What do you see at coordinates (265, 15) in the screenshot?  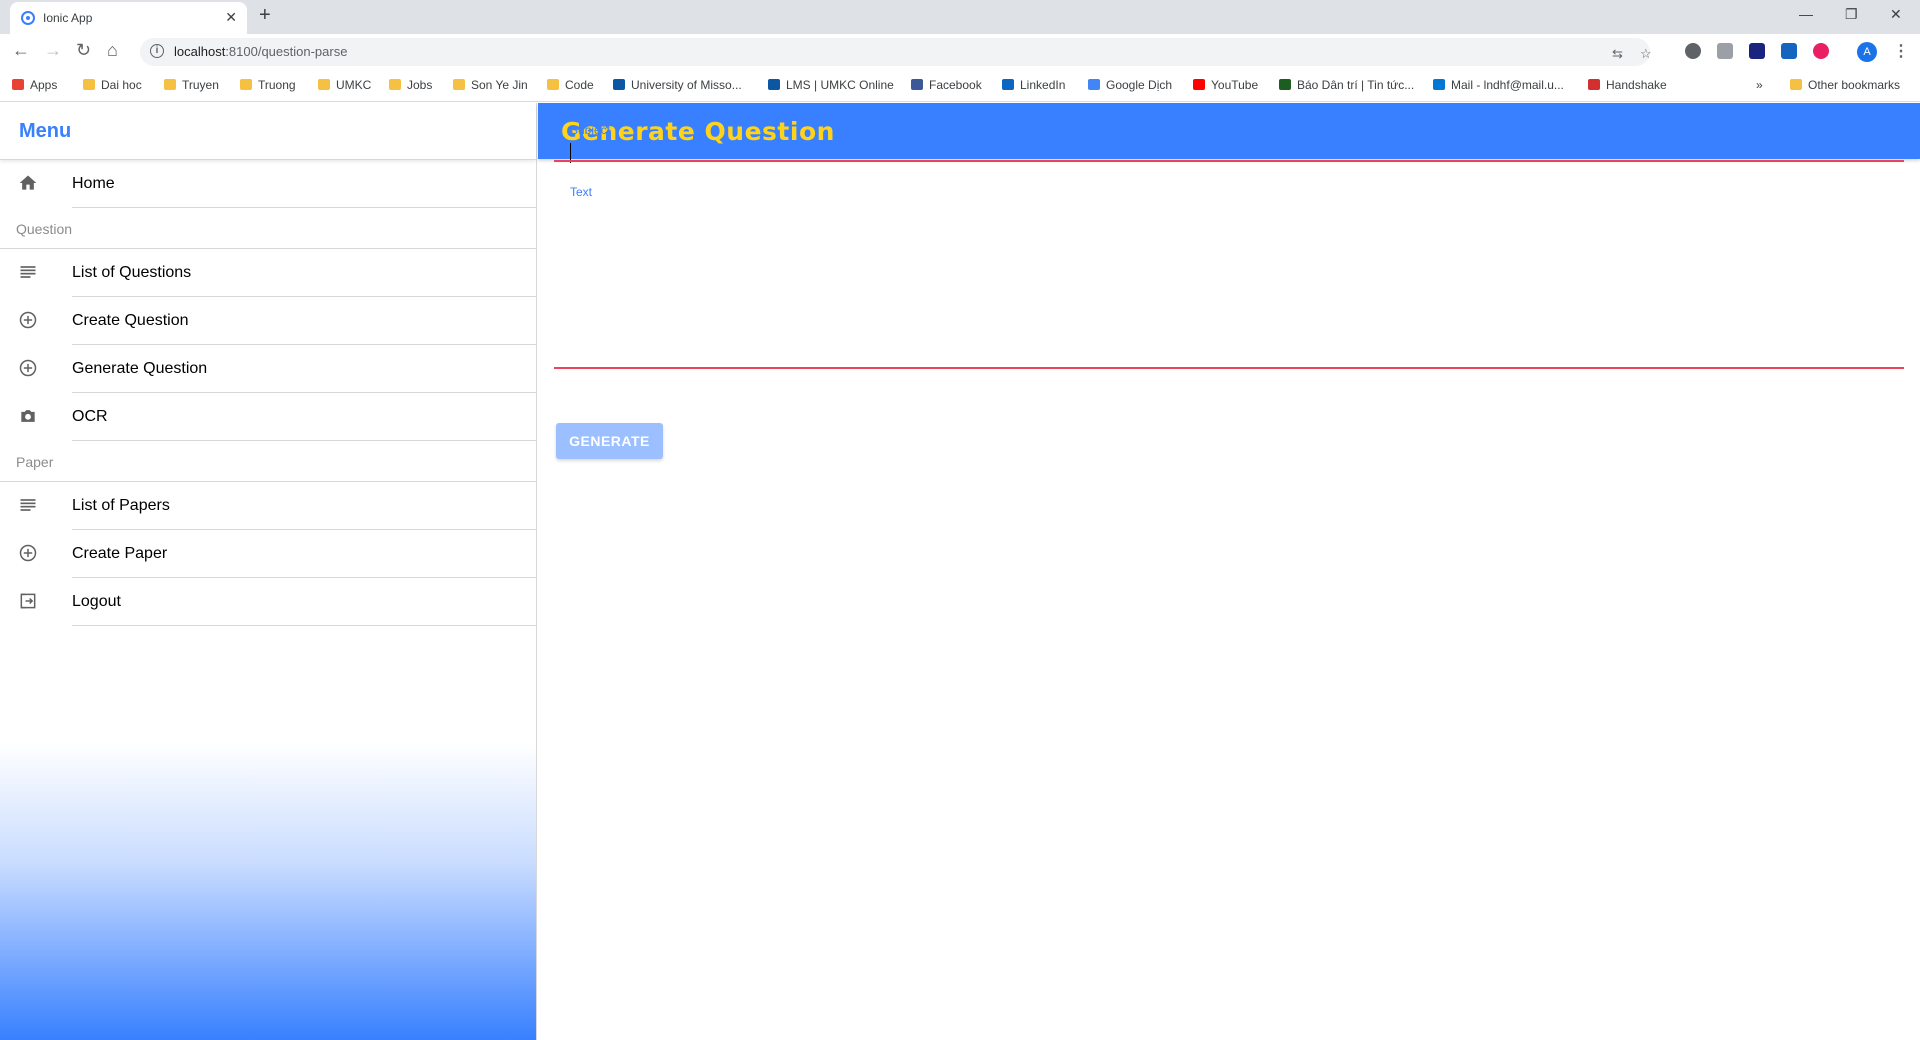 I see `new-tab-icon: +` at bounding box center [265, 15].